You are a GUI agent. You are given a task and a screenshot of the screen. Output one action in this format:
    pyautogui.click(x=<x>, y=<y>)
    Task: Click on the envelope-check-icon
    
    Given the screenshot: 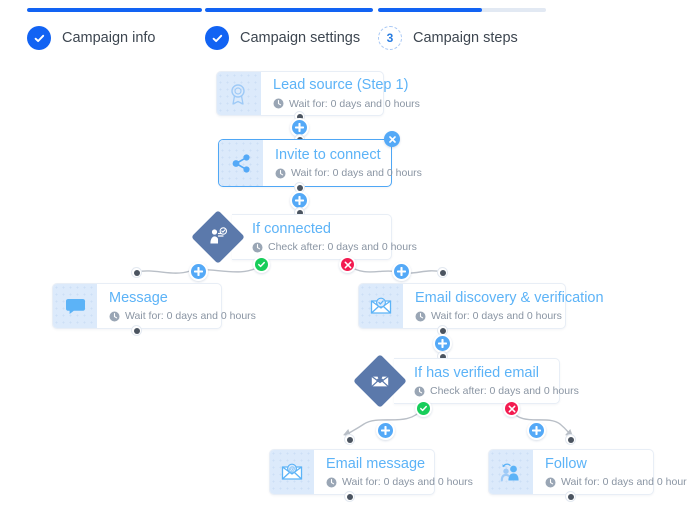 What is the action you would take?
    pyautogui.click(x=381, y=306)
    